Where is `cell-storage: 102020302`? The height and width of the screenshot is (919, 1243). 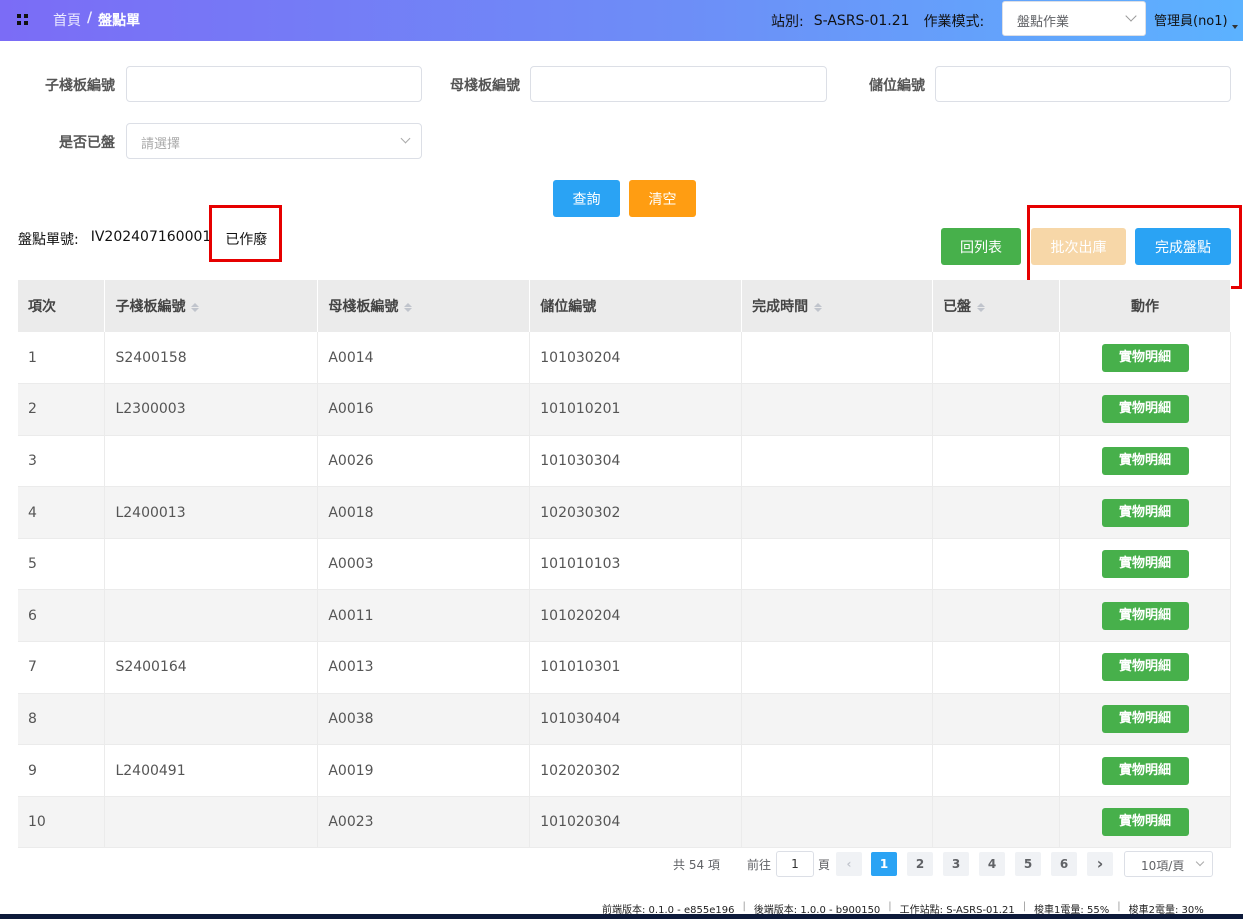 cell-storage: 102020302 is located at coordinates (636, 770).